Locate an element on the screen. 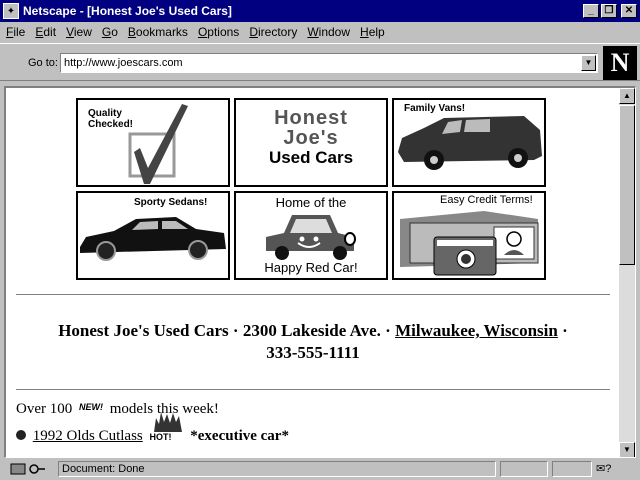  promo-line: Over 100 NEW! models this week! is located at coordinates (117, 409).